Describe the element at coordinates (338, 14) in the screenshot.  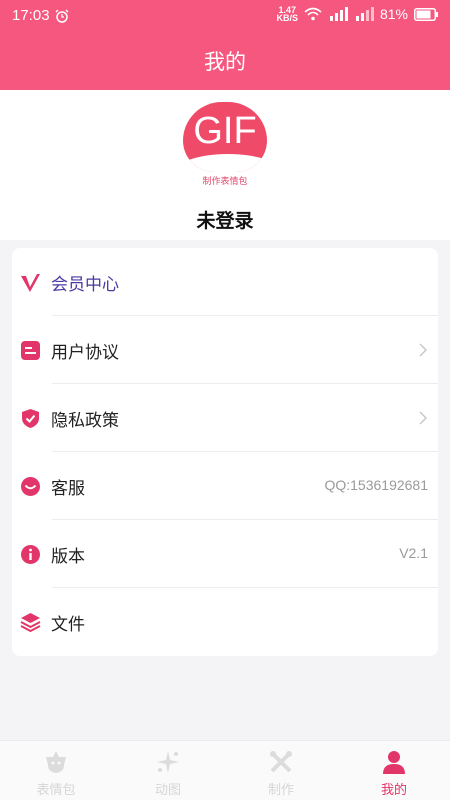
I see `signal-icon` at that location.